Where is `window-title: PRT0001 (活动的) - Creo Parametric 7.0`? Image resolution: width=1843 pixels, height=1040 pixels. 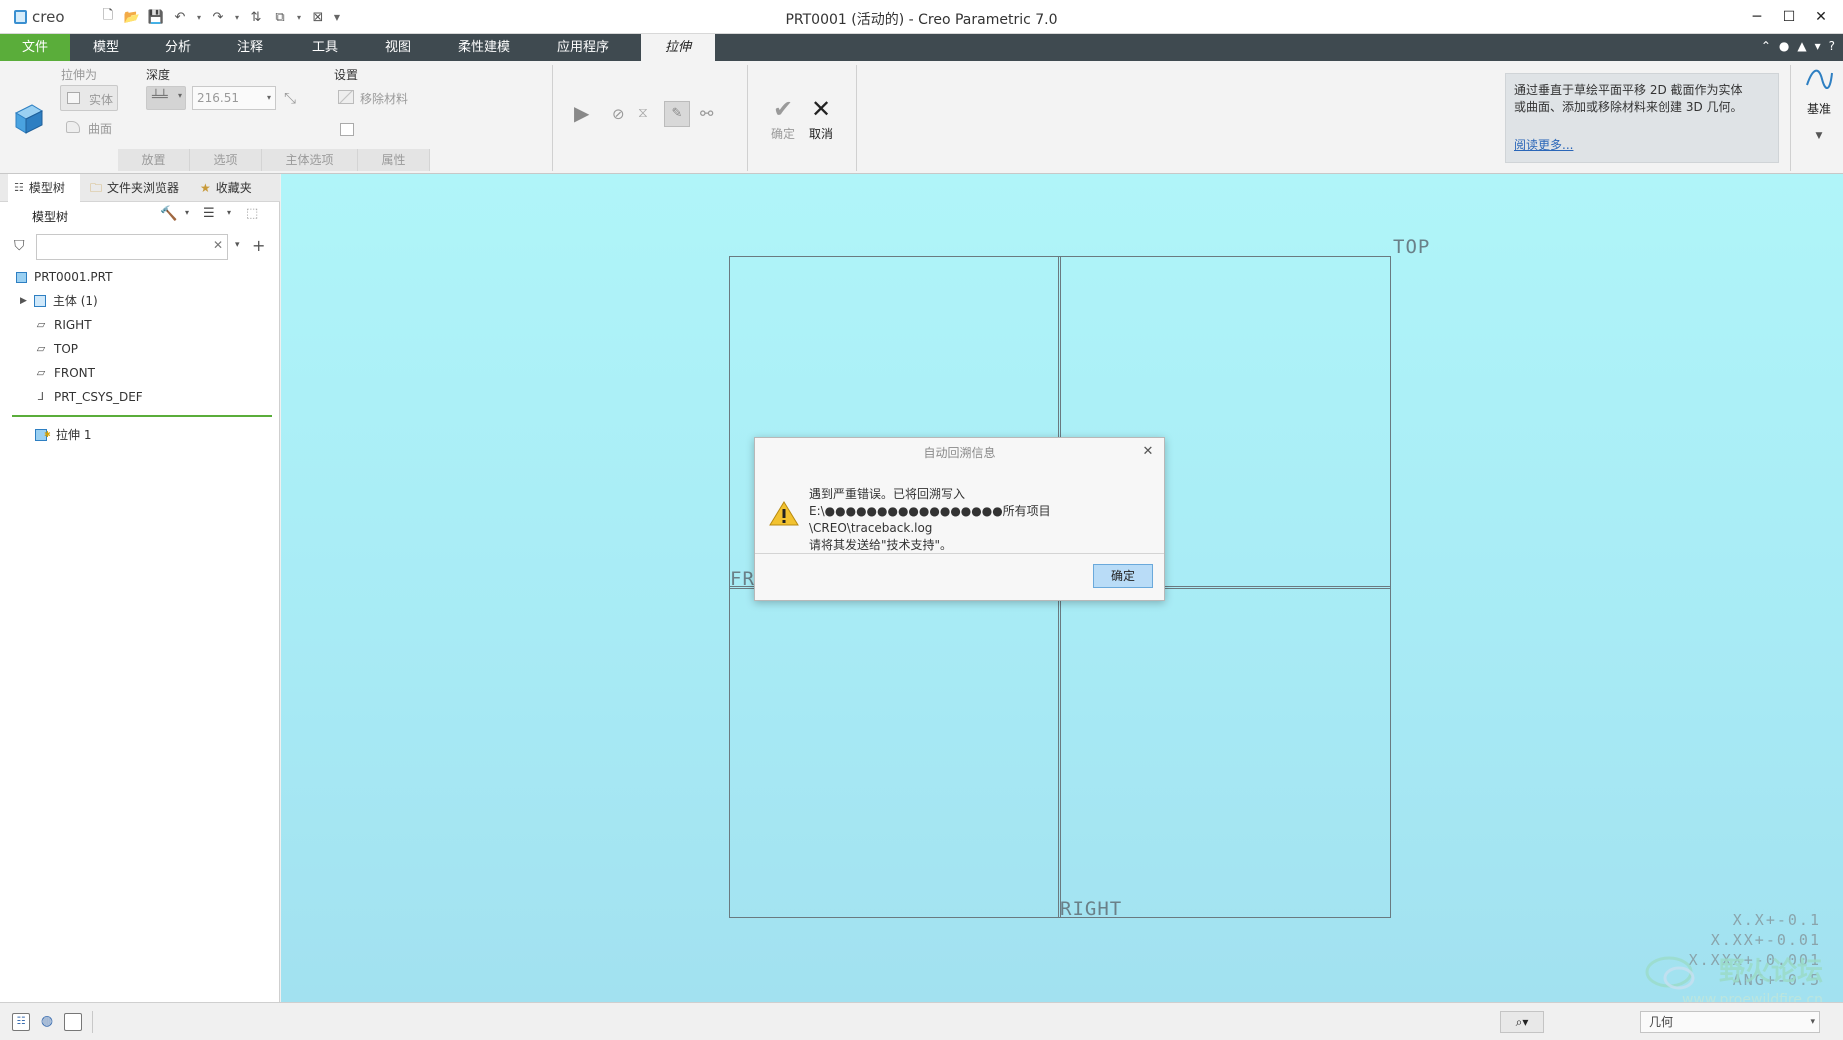 window-title: PRT0001 (活动的) - Creo Parametric 7.0 is located at coordinates (921, 20).